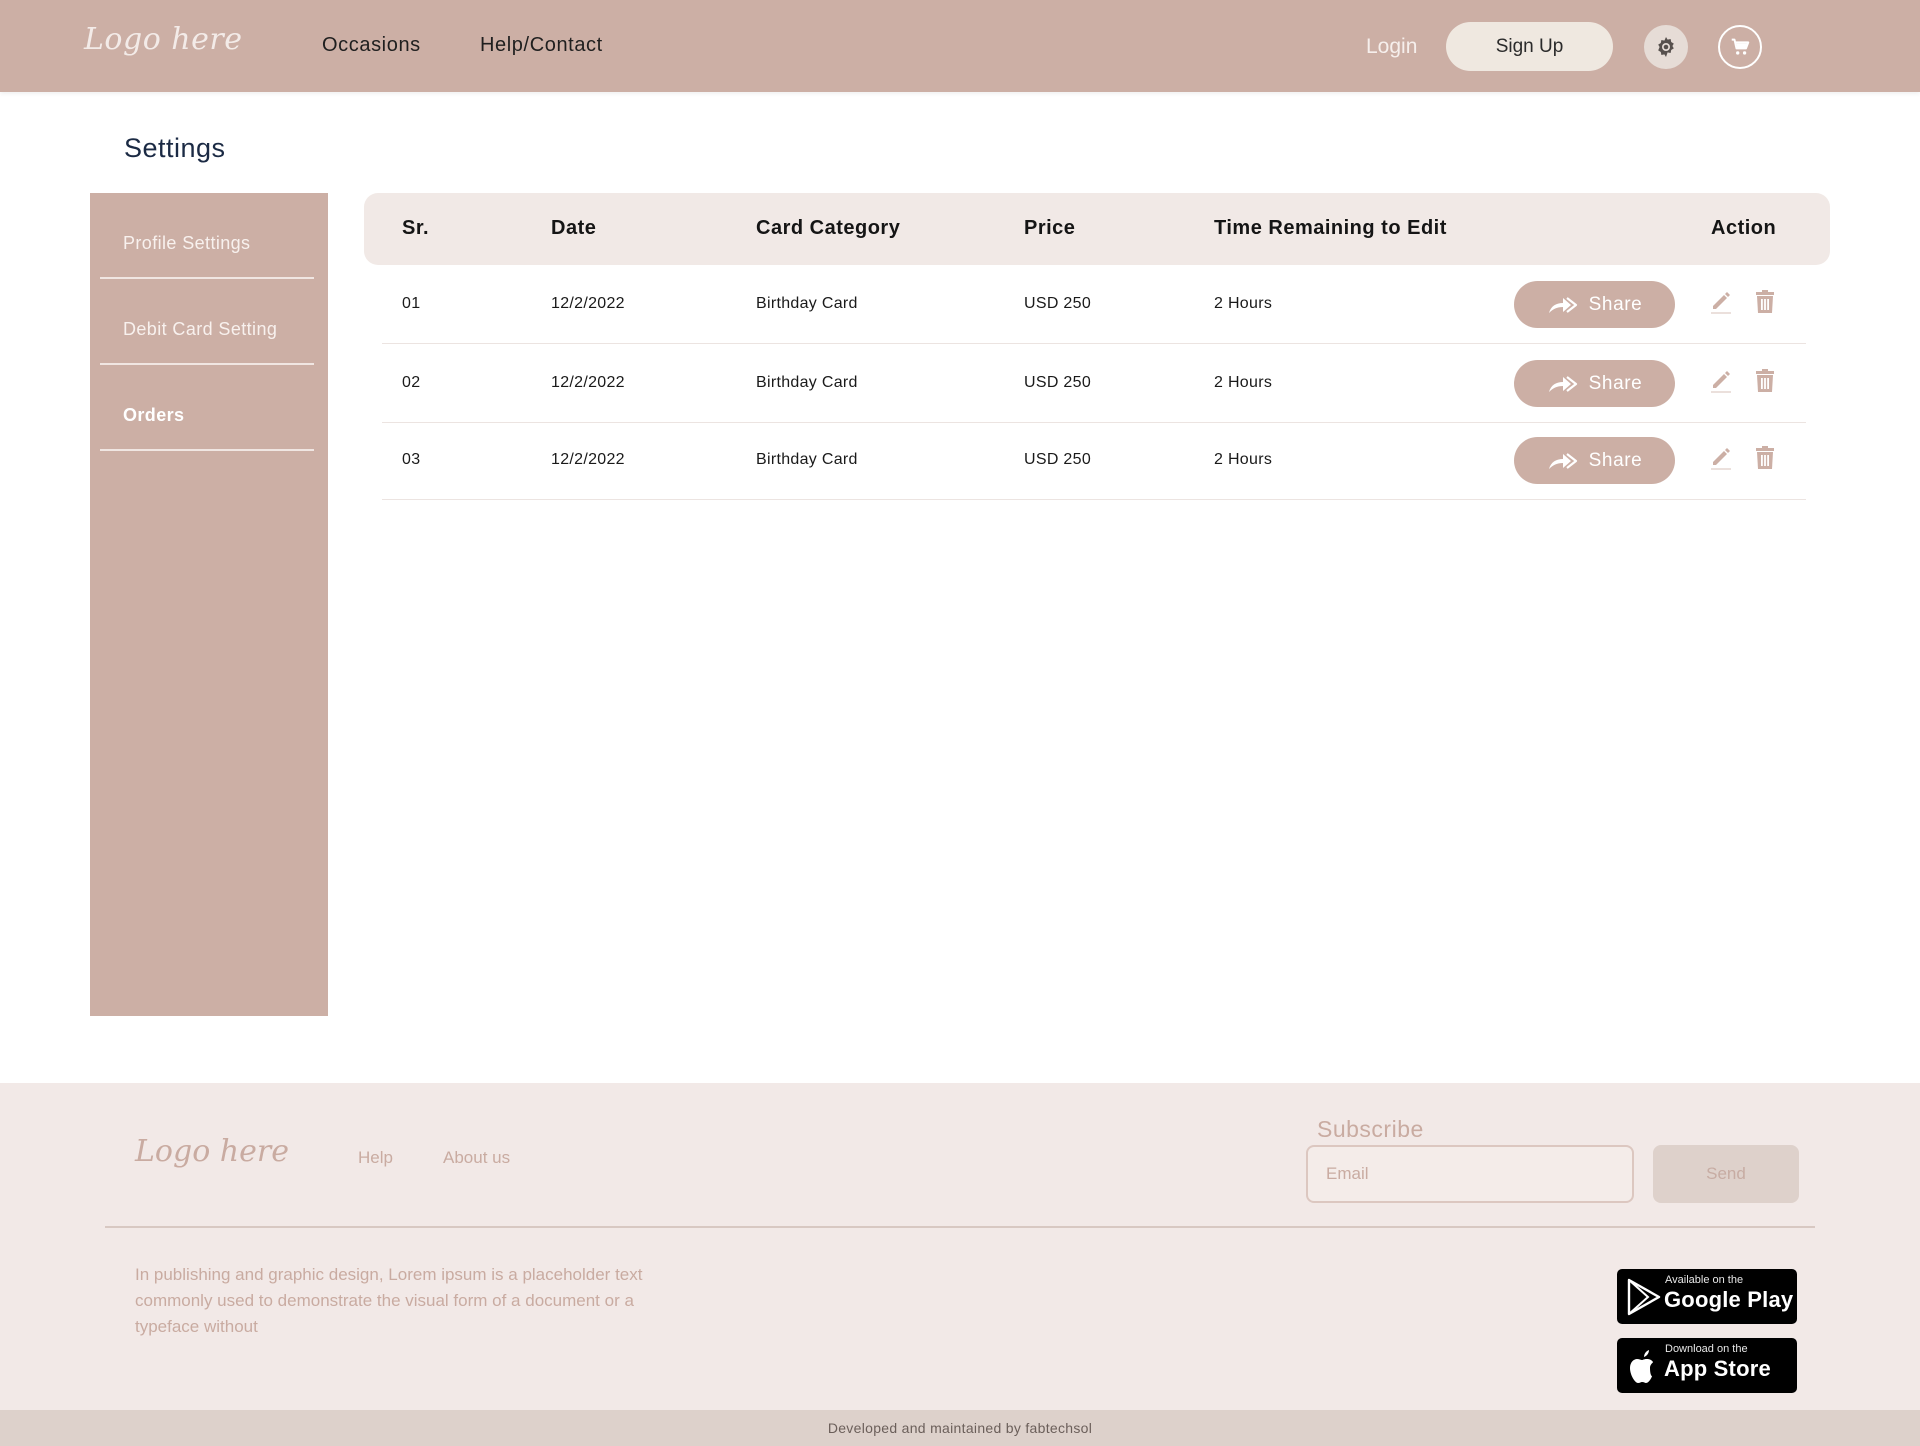 The image size is (1920, 1446). What do you see at coordinates (1470, 1174) in the screenshot?
I see `email-field` at bounding box center [1470, 1174].